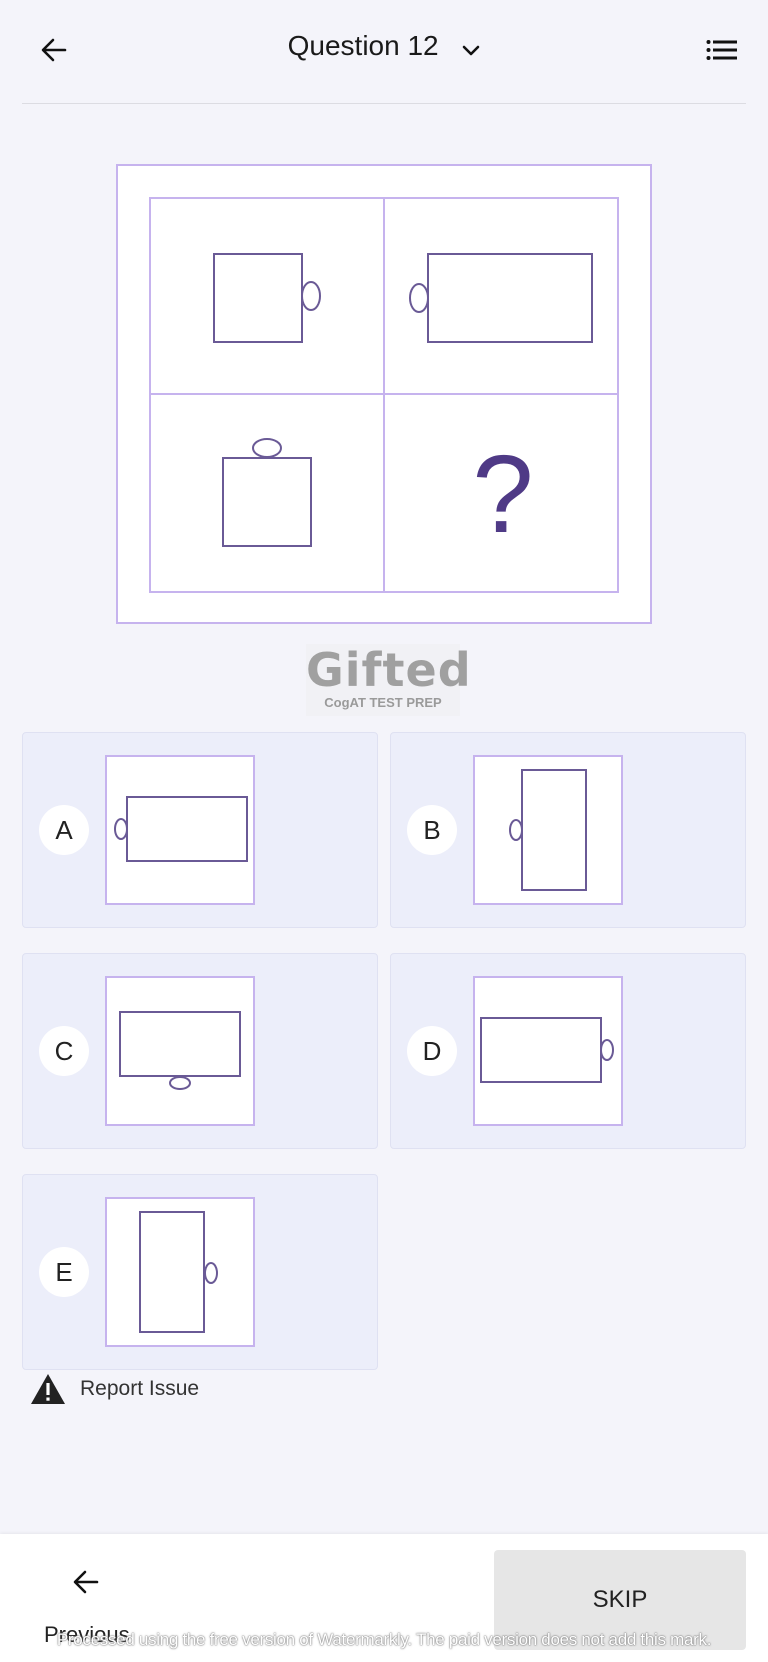  I want to click on logo-title: Gifted, so click(389, 670).